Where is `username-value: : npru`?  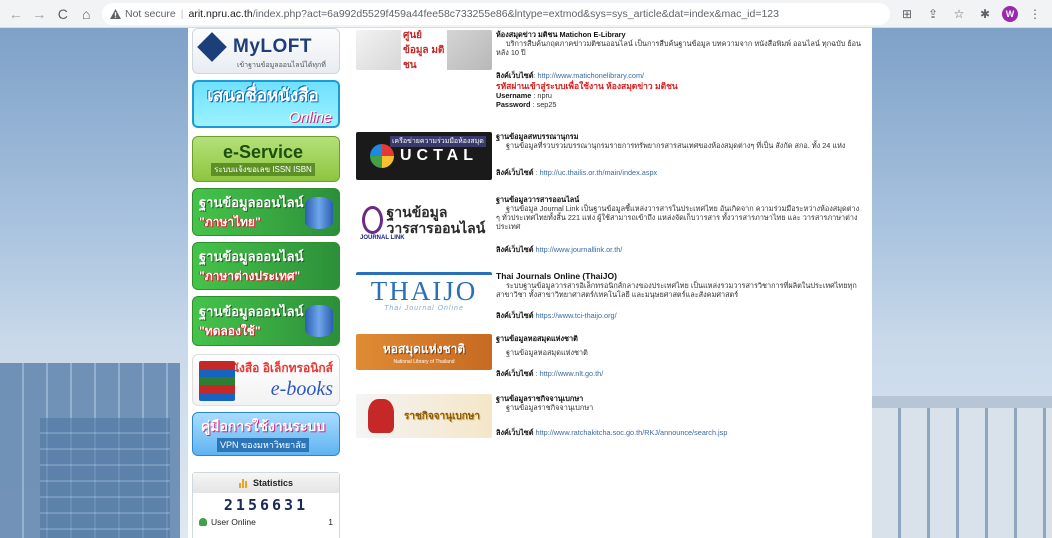 username-value: : npru is located at coordinates (542, 95).